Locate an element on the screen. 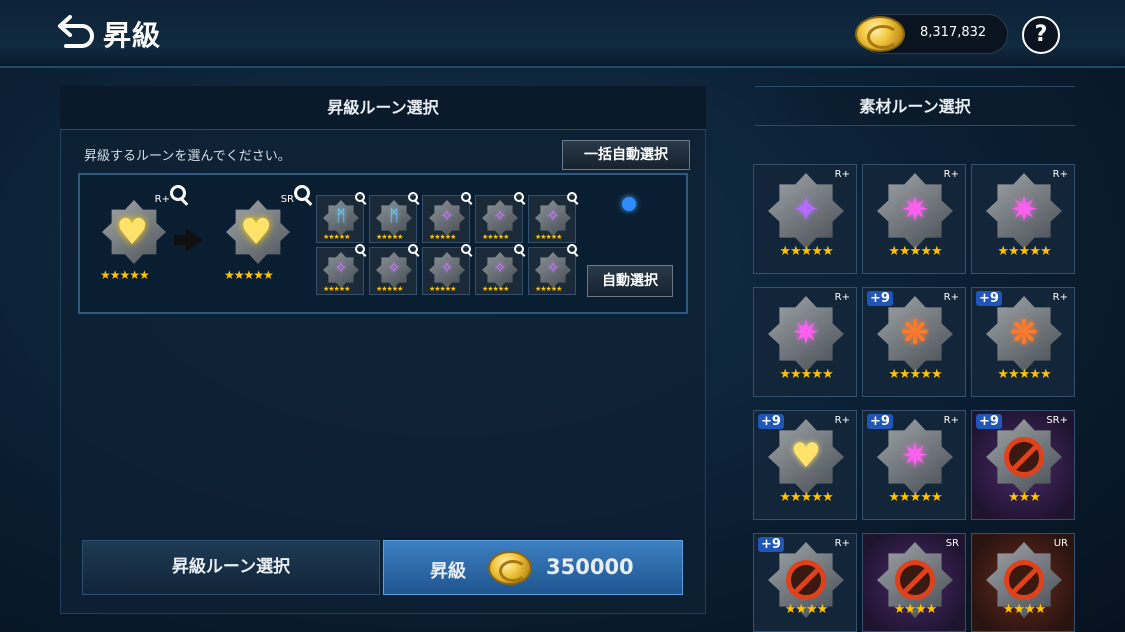 The image size is (1125, 632). material-rune-card: SR ★★★★ is located at coordinates (914, 582).